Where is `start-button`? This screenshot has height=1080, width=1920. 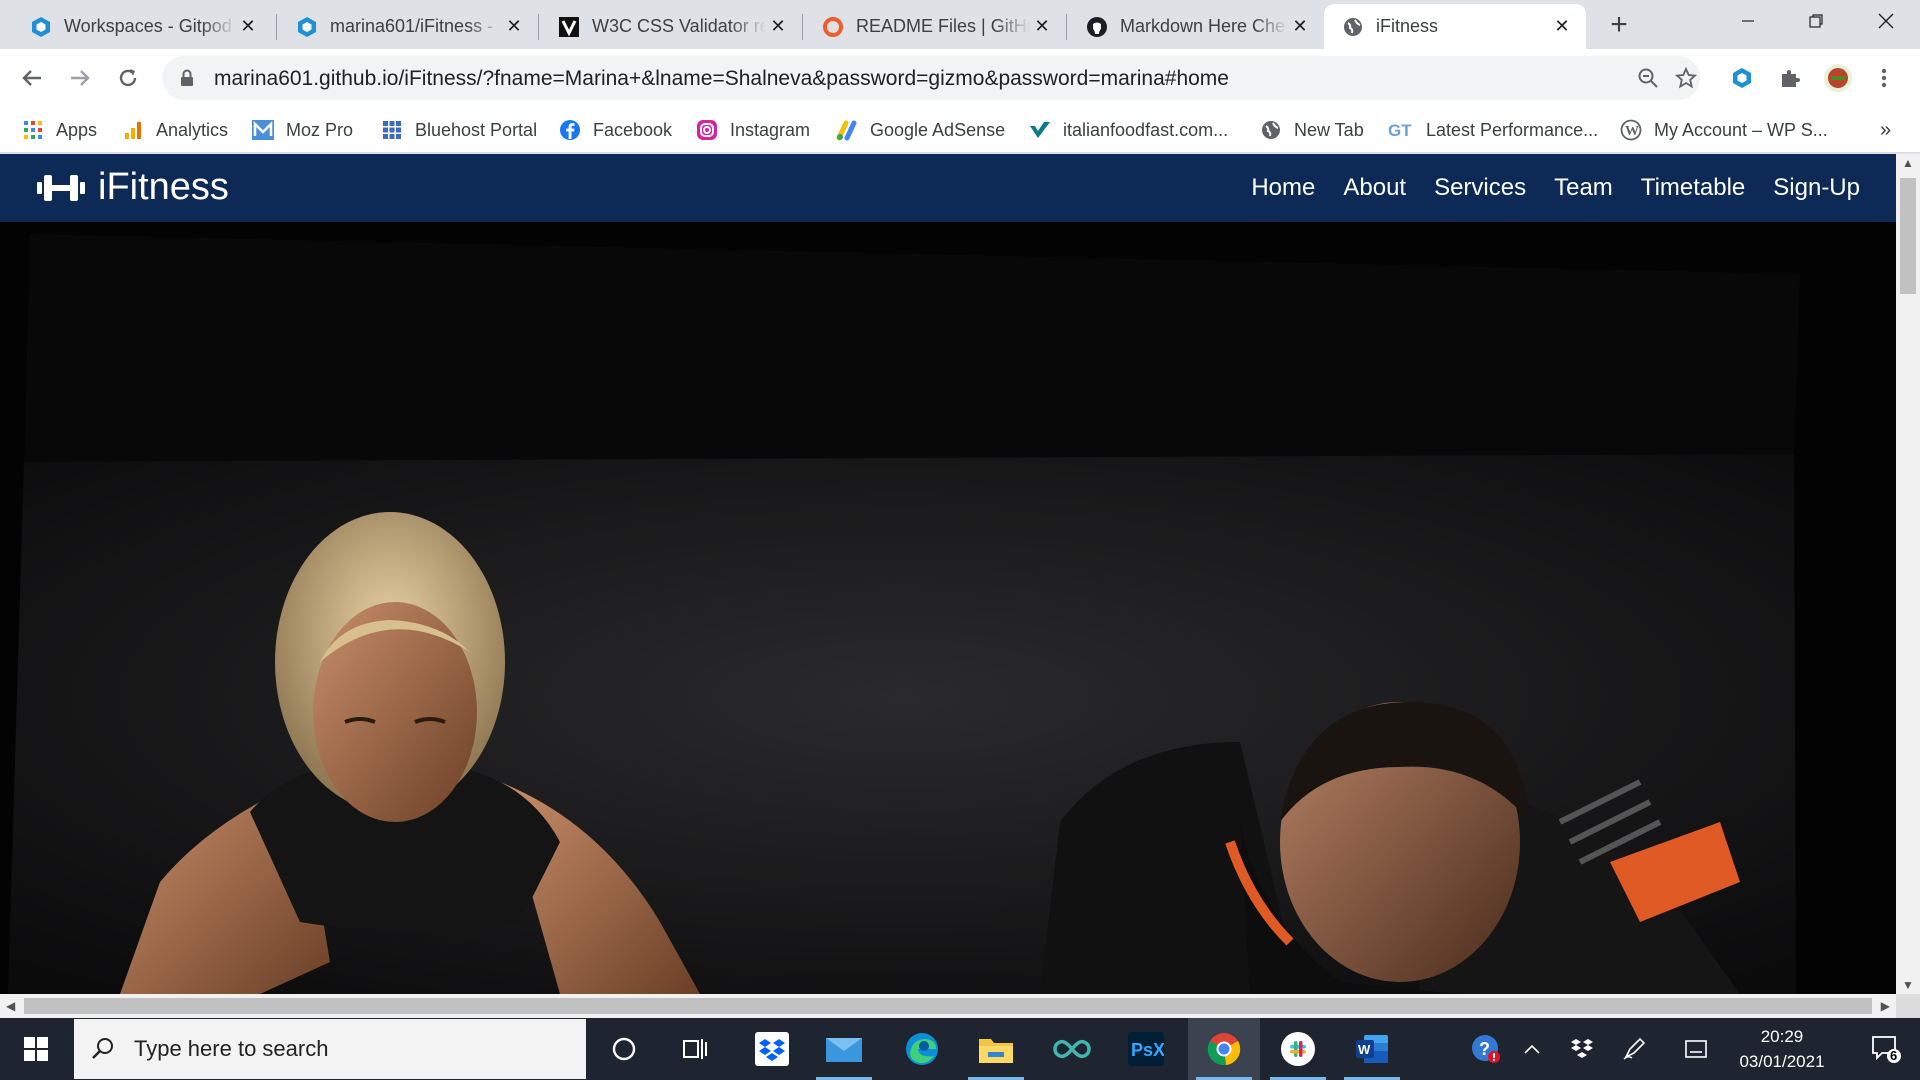
start-button is located at coordinates (36, 1049).